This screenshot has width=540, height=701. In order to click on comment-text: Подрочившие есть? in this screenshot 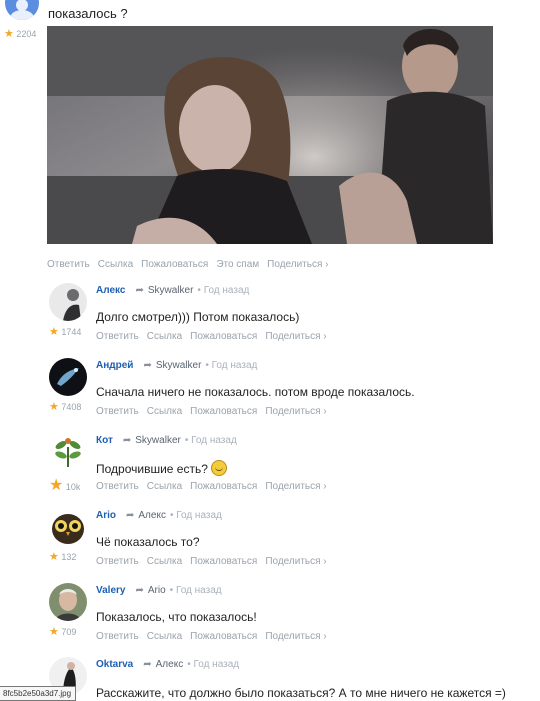, I will do `click(161, 468)`.